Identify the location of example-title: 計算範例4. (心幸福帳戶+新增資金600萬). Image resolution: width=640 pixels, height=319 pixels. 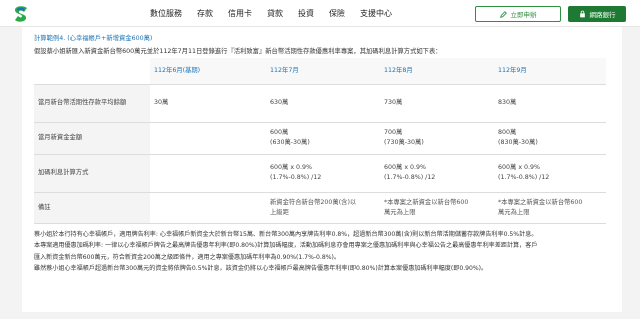
(93, 38).